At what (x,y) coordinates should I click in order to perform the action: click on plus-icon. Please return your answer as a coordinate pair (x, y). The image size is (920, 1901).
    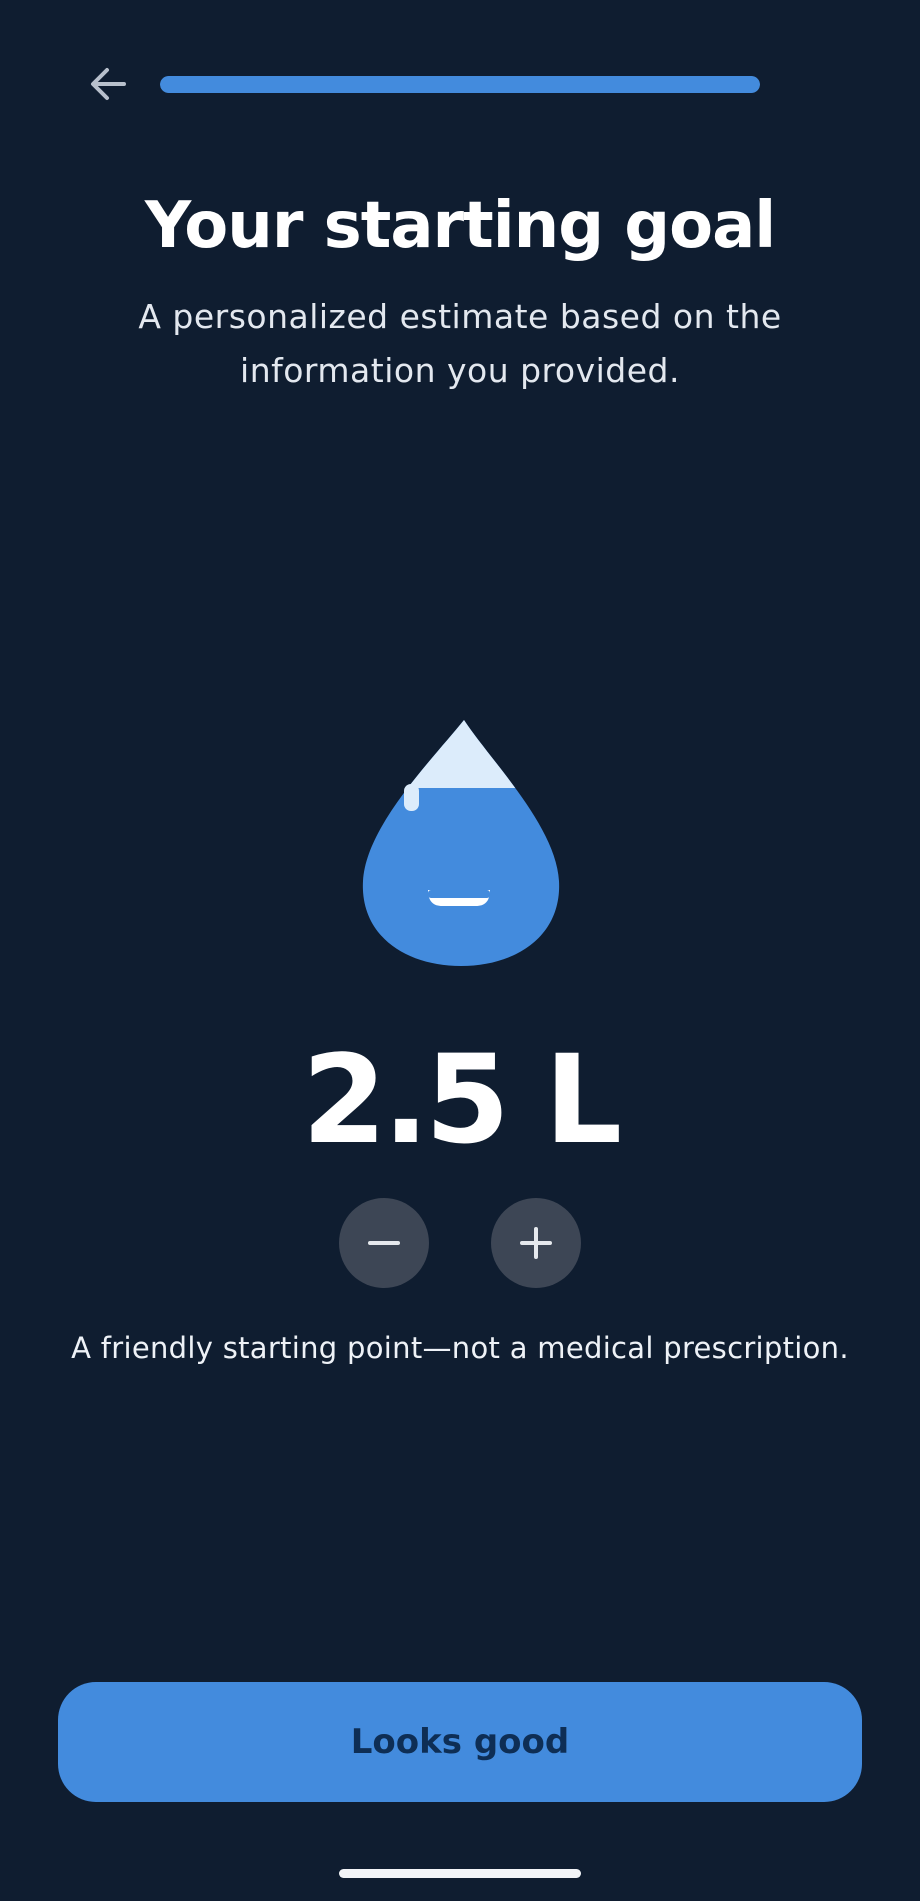
    Looking at the image, I should click on (536, 1243).